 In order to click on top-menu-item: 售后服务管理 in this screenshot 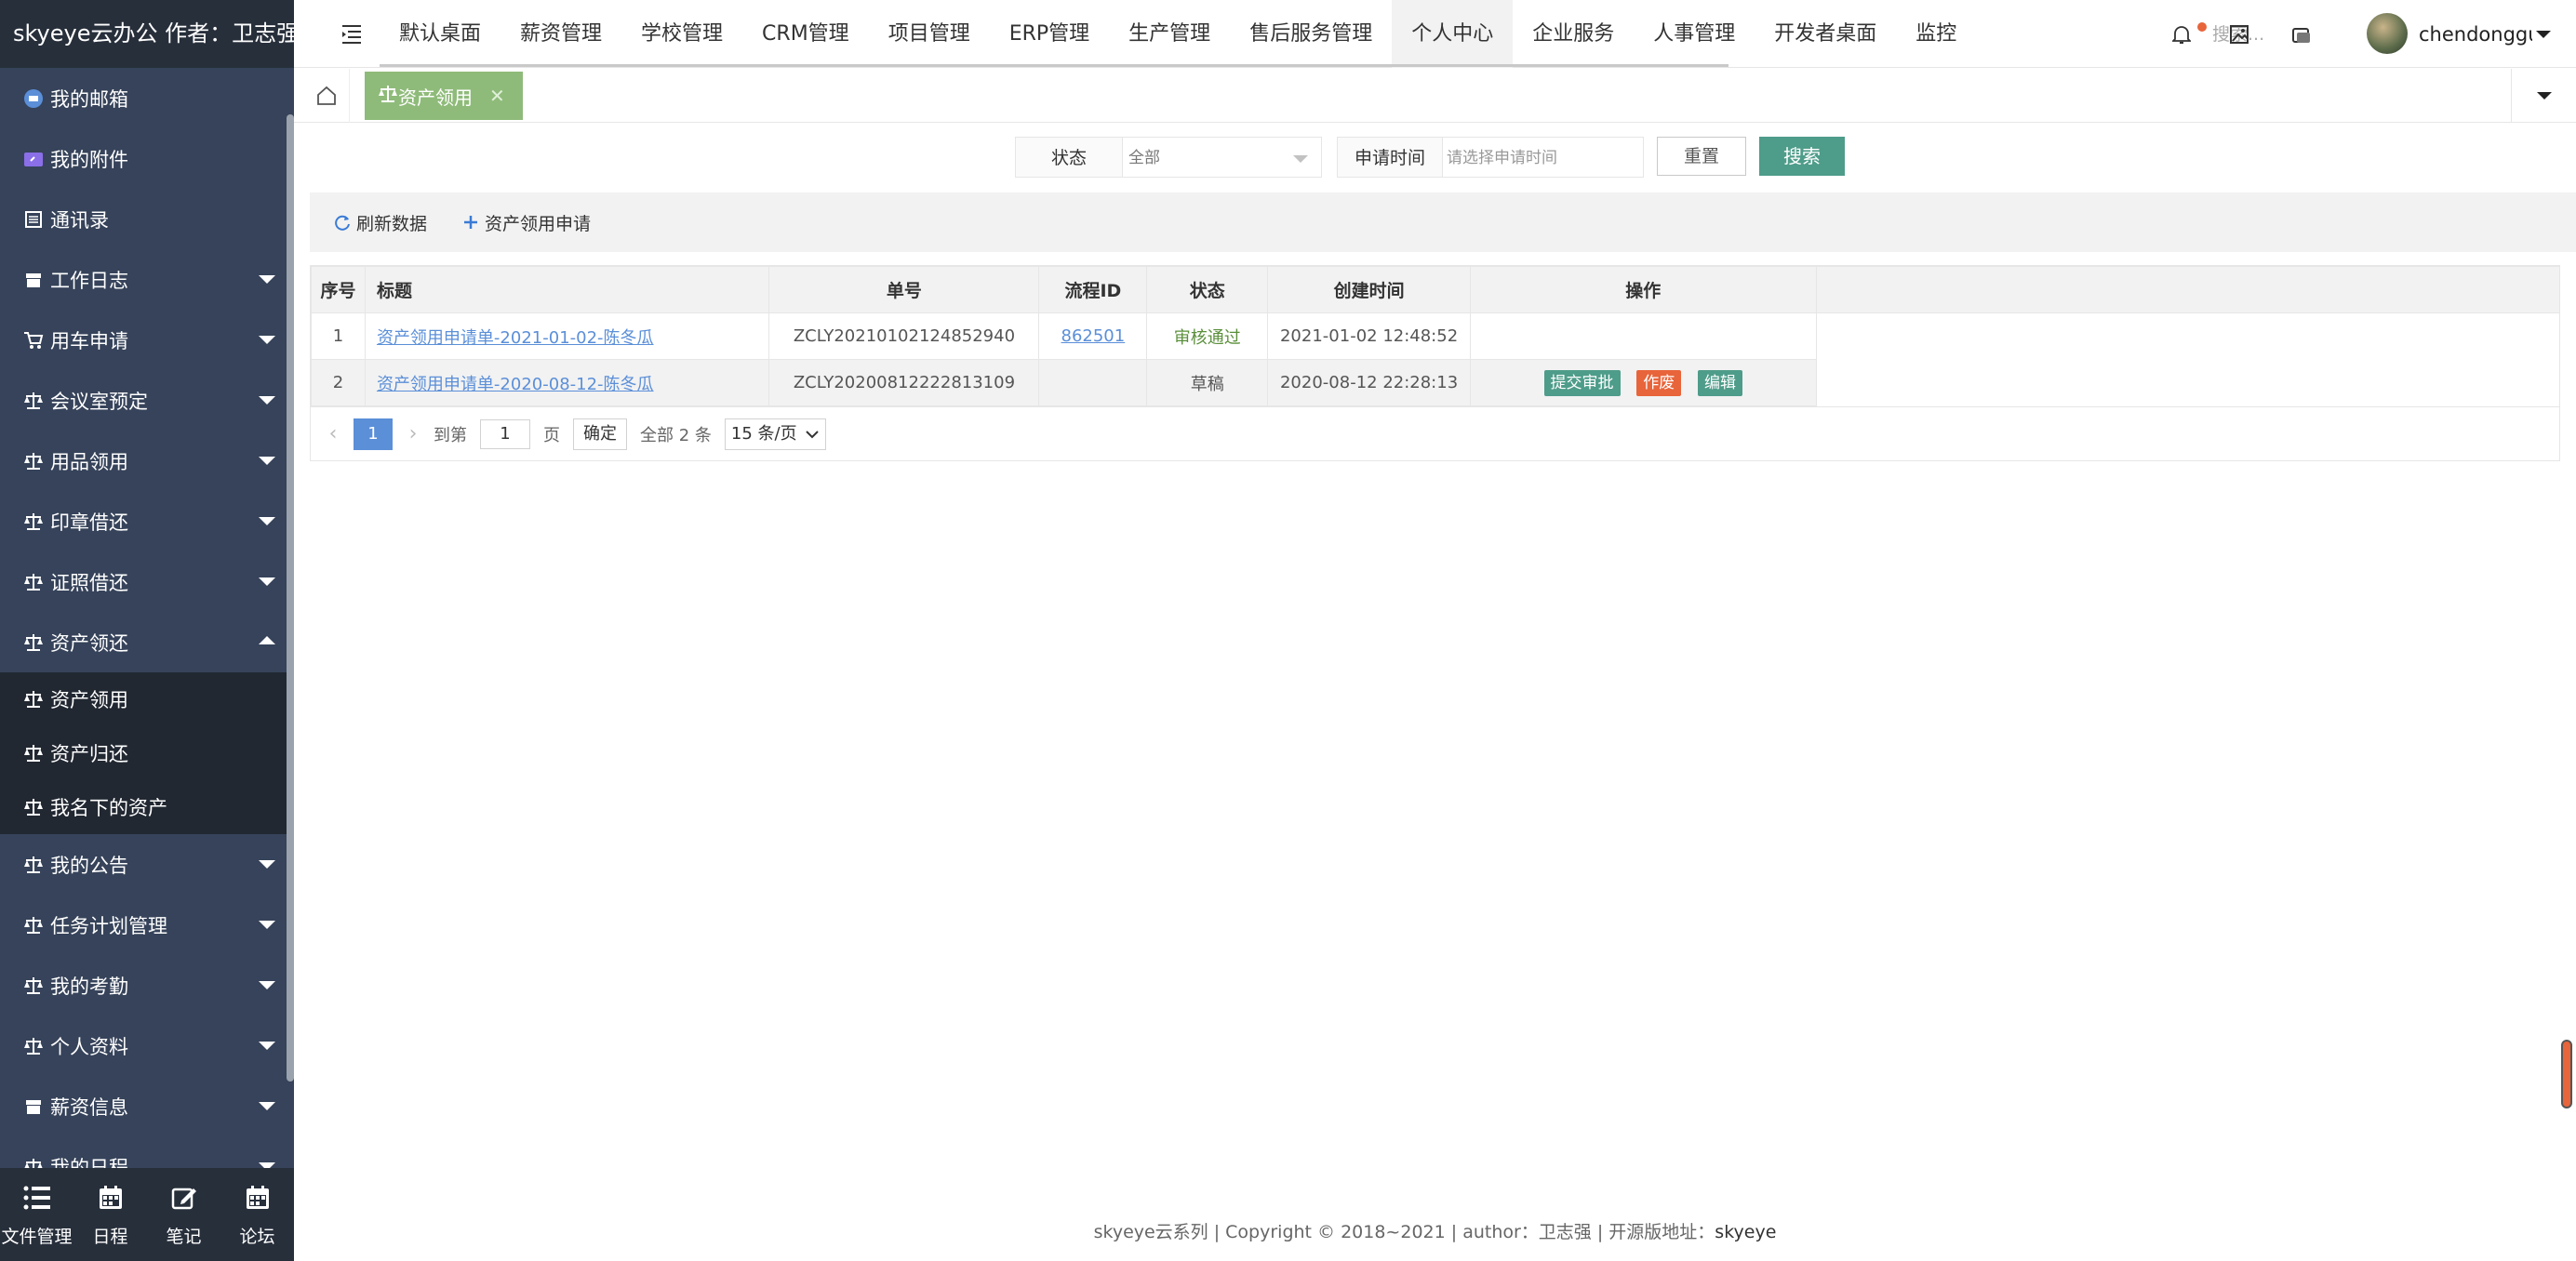, I will do `click(1311, 34)`.